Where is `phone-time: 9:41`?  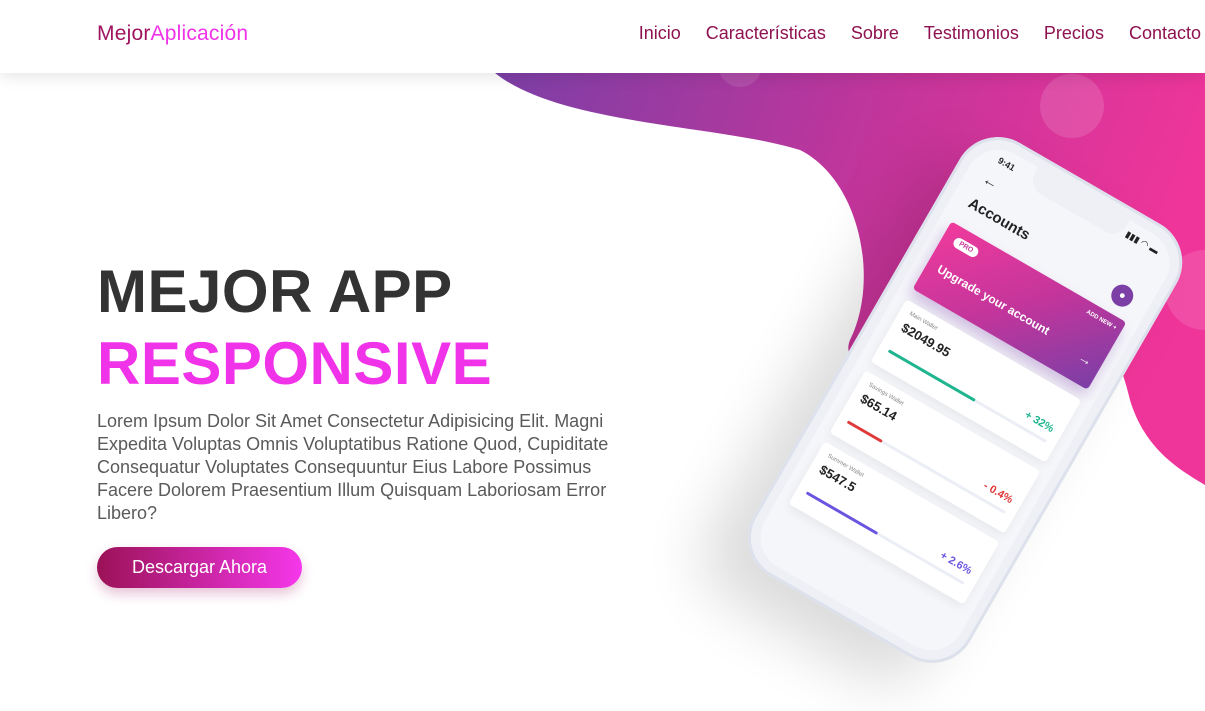 phone-time: 9:41 is located at coordinates (1006, 164).